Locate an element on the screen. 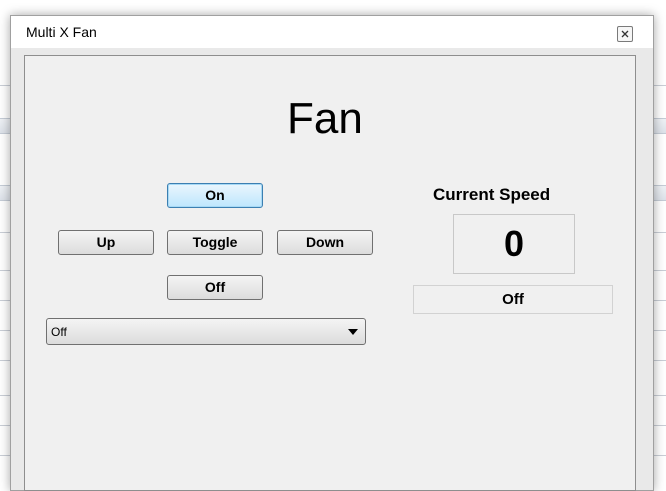 The width and height of the screenshot is (666, 491). title-bar: Multi X Fan is located at coordinates (332, 32).